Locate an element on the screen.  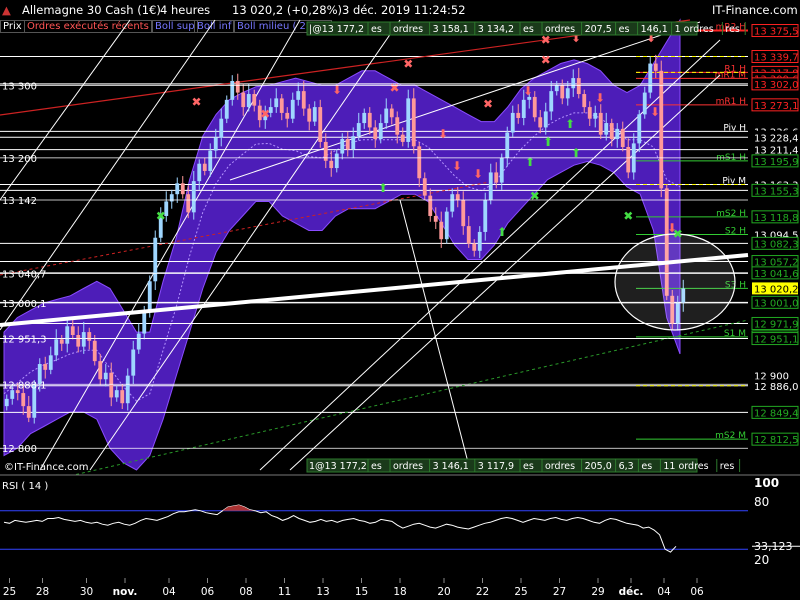
x-tick-label: 15 is located at coordinates (361, 592).